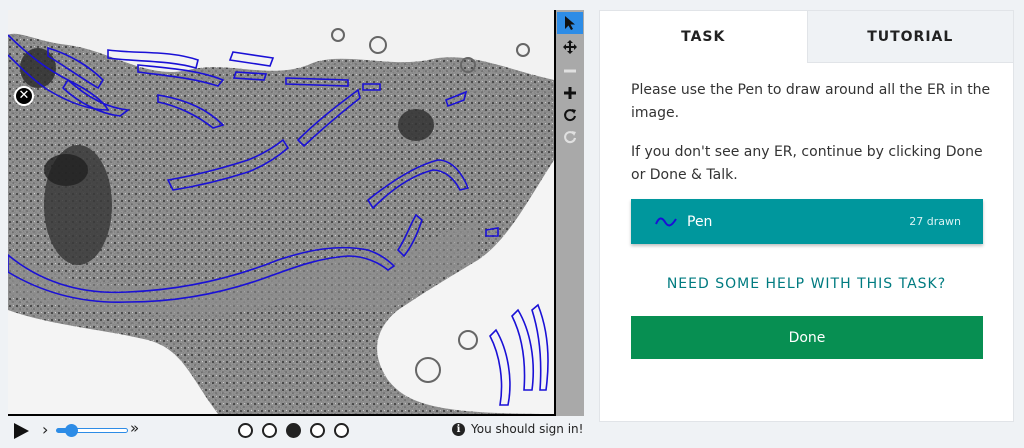 This screenshot has height=448, width=1024. What do you see at coordinates (807, 337) in the screenshot?
I see `done-button: Done` at bounding box center [807, 337].